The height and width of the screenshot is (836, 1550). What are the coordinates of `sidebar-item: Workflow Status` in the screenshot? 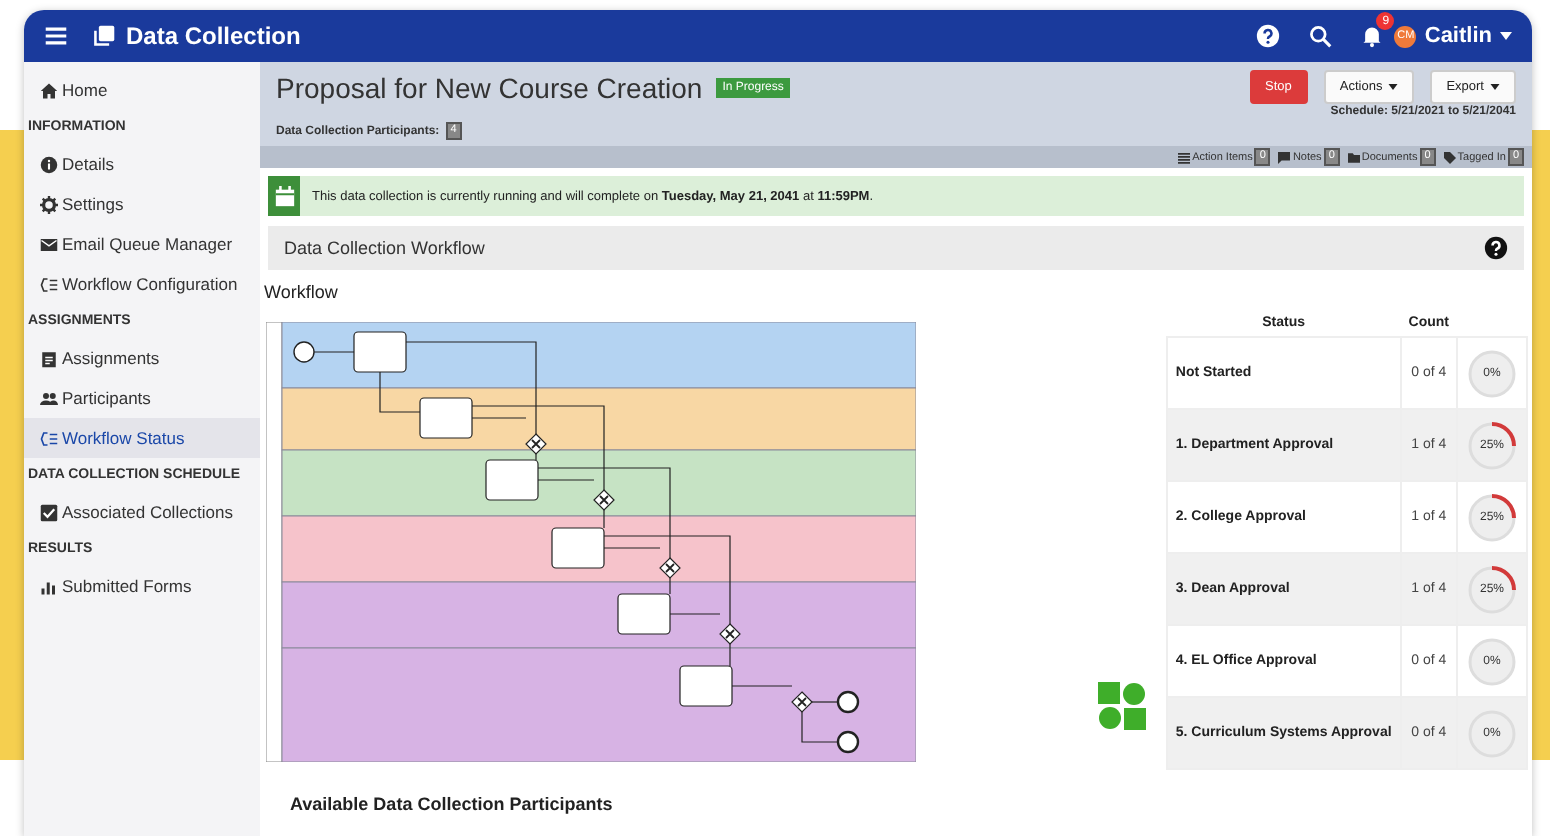 It's located at (142, 438).